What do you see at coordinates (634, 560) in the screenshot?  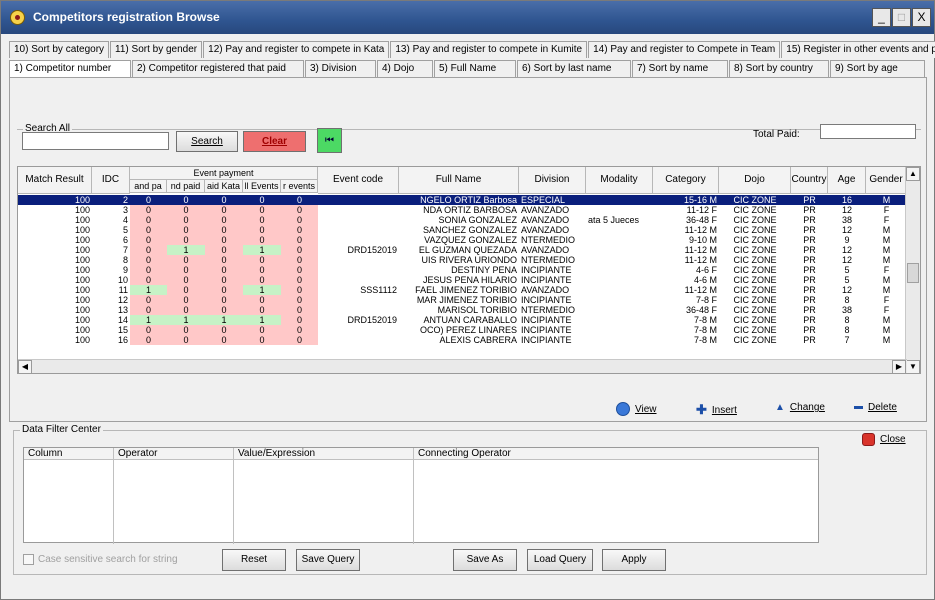 I see `apply-button: Apply` at bounding box center [634, 560].